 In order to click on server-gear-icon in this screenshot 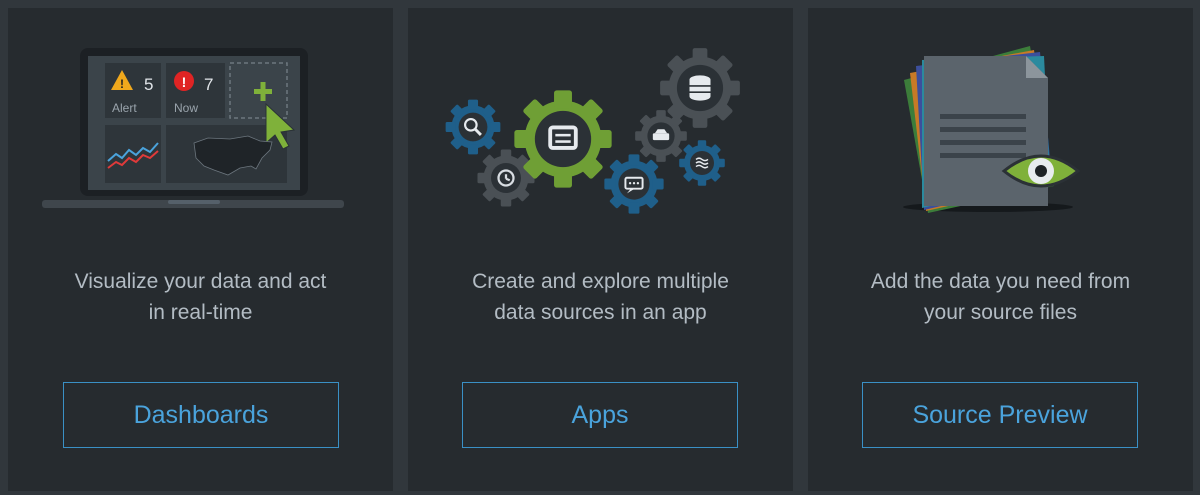, I will do `click(661, 136)`.